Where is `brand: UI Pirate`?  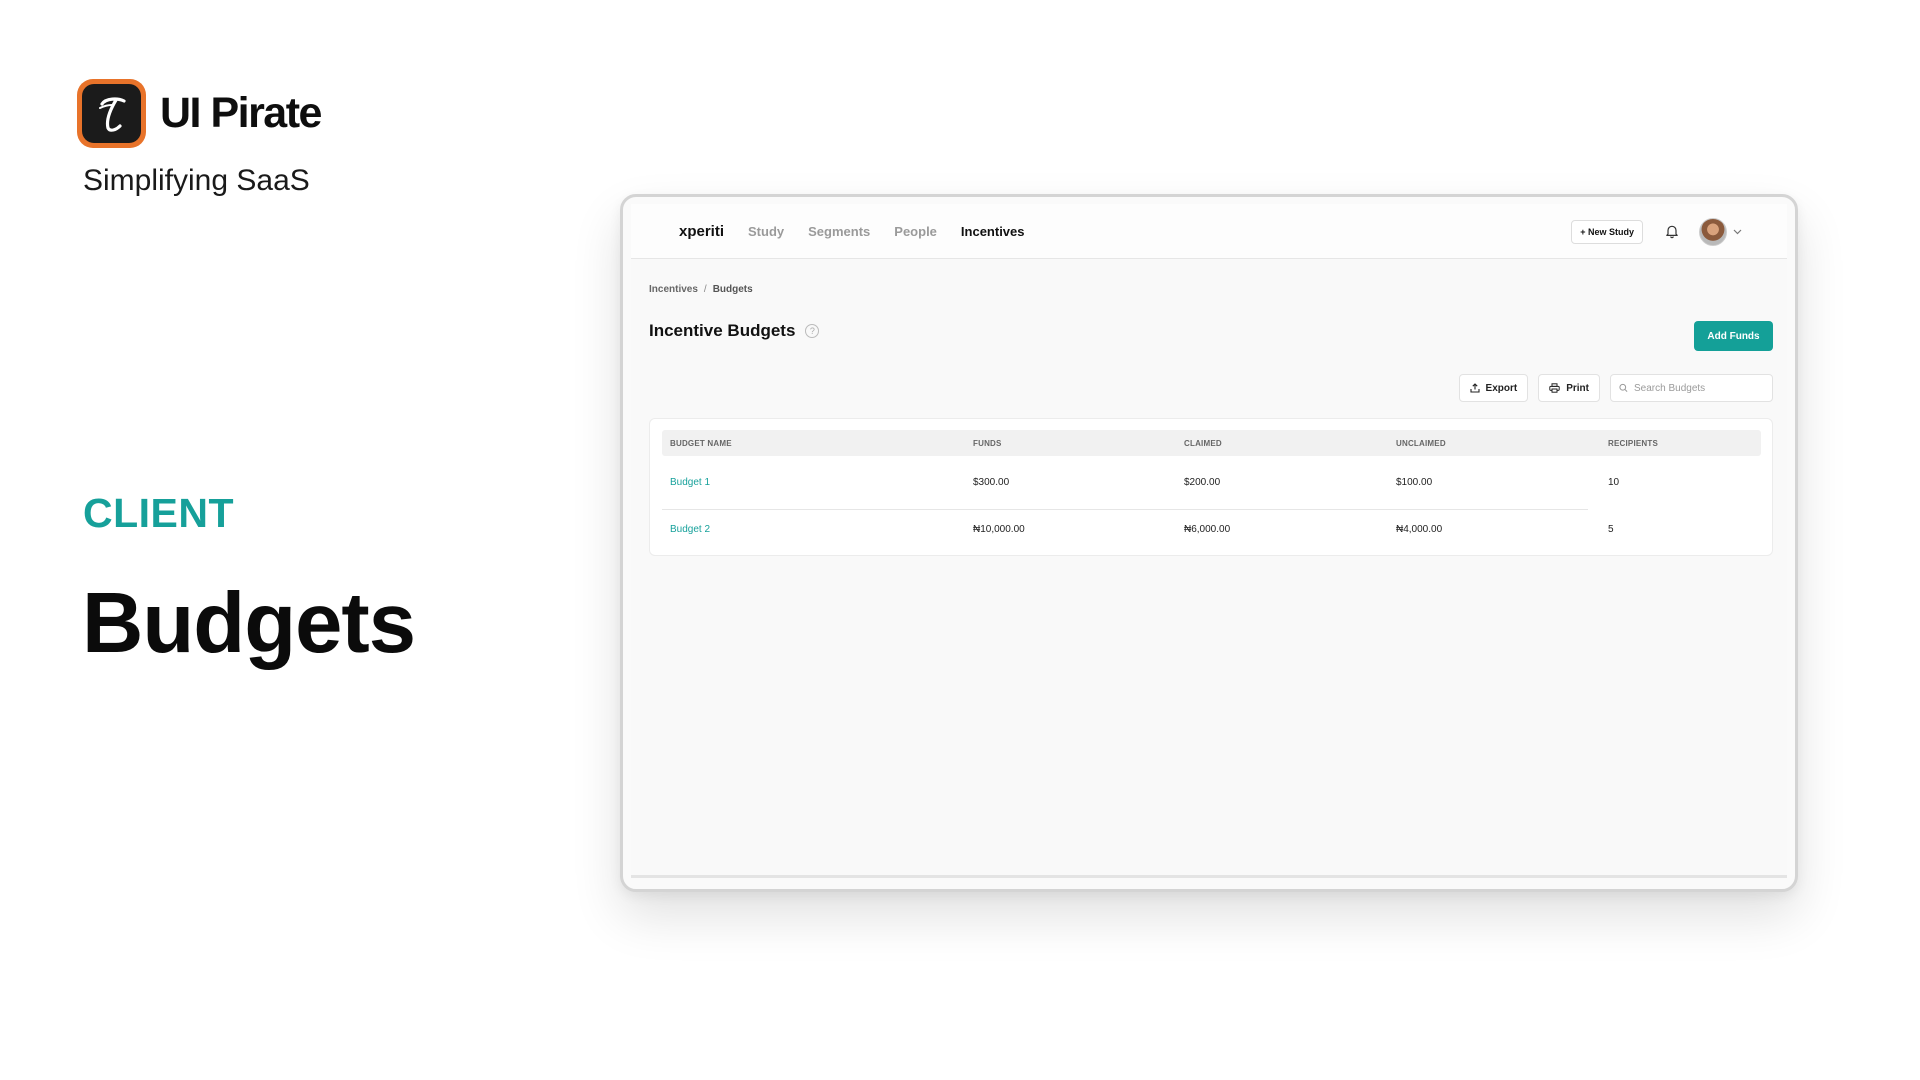 brand: UI Pirate is located at coordinates (199, 113).